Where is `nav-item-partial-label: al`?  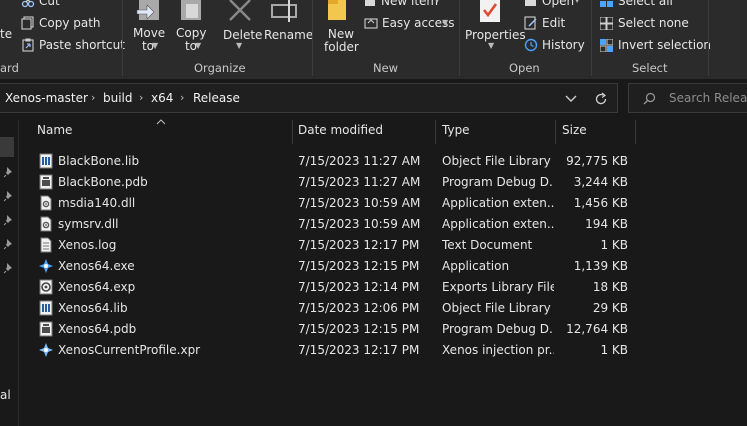
nav-item-partial-label: al is located at coordinates (5, 395).